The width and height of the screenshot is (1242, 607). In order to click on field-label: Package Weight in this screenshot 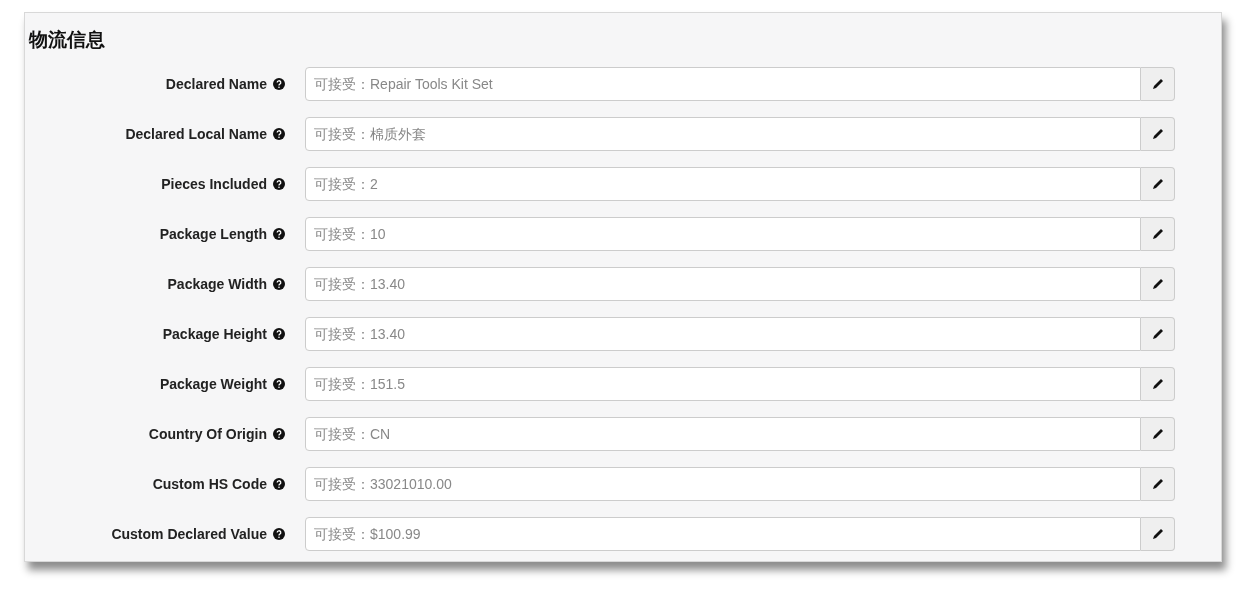, I will do `click(213, 384)`.